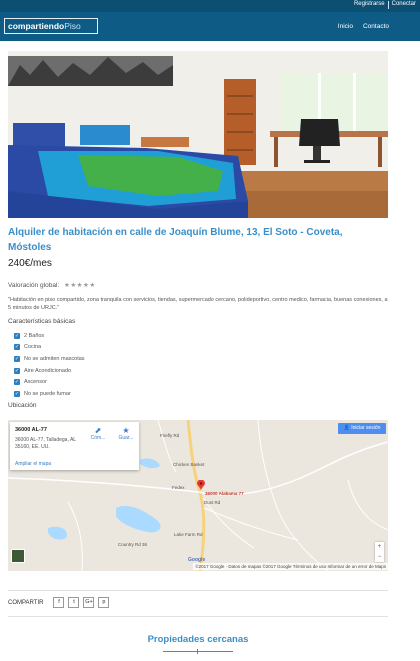  I want to click on heading-underline-marker, so click(197, 651).